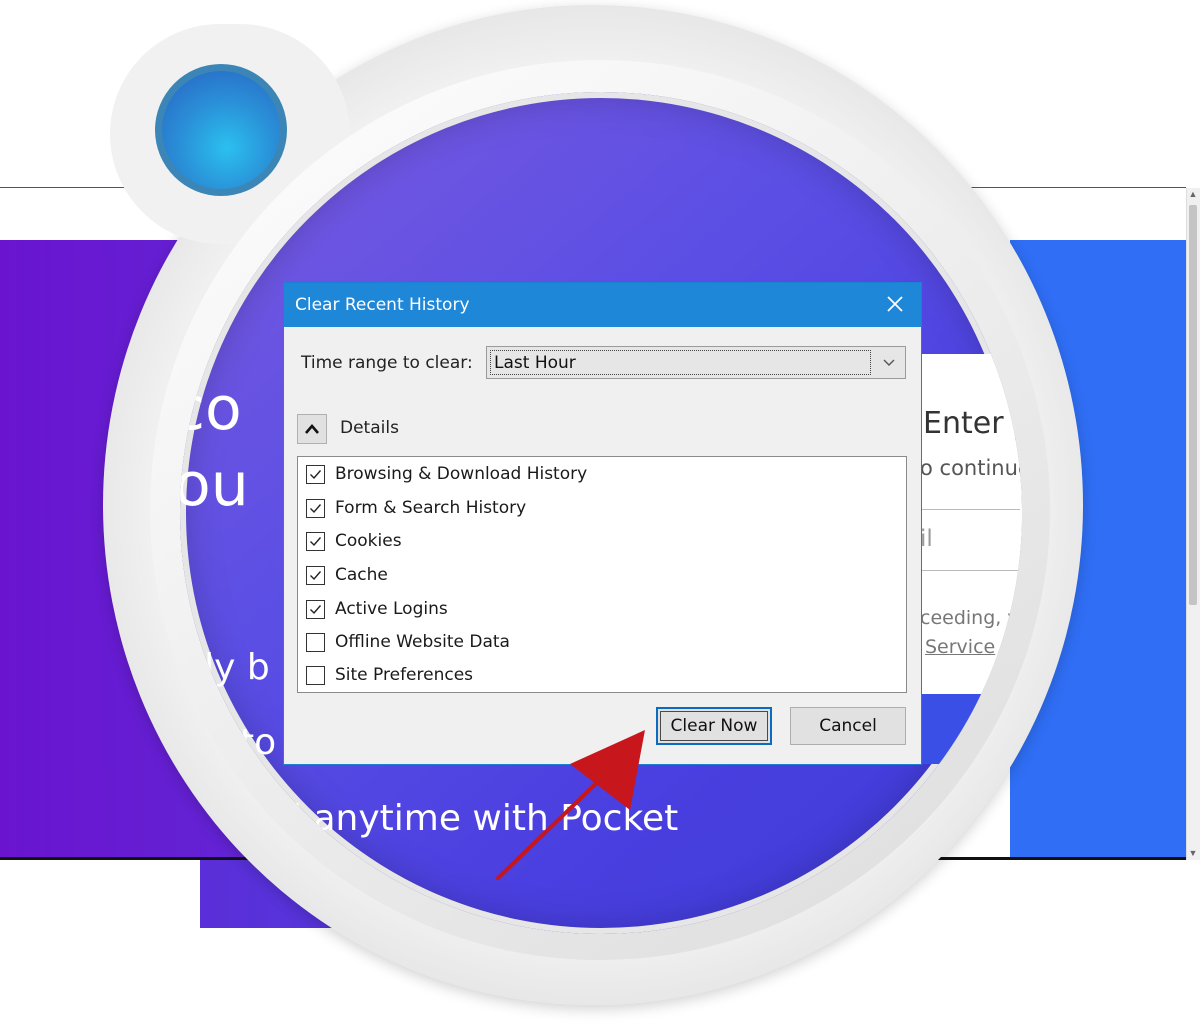 The width and height of the screenshot is (1200, 1028). Describe the element at coordinates (369, 428) in the screenshot. I see `details-label: Details` at that location.